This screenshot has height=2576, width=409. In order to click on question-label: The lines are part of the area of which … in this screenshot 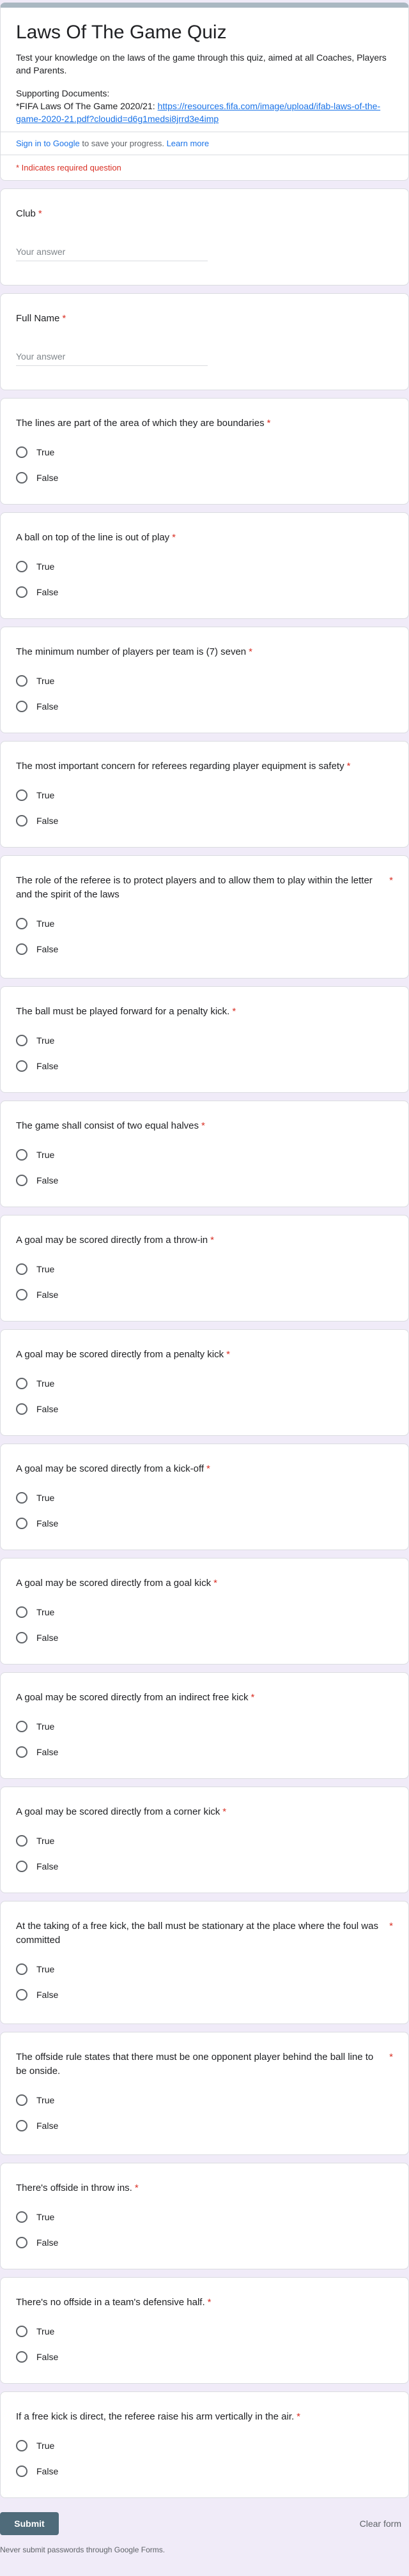, I will do `click(143, 424)`.